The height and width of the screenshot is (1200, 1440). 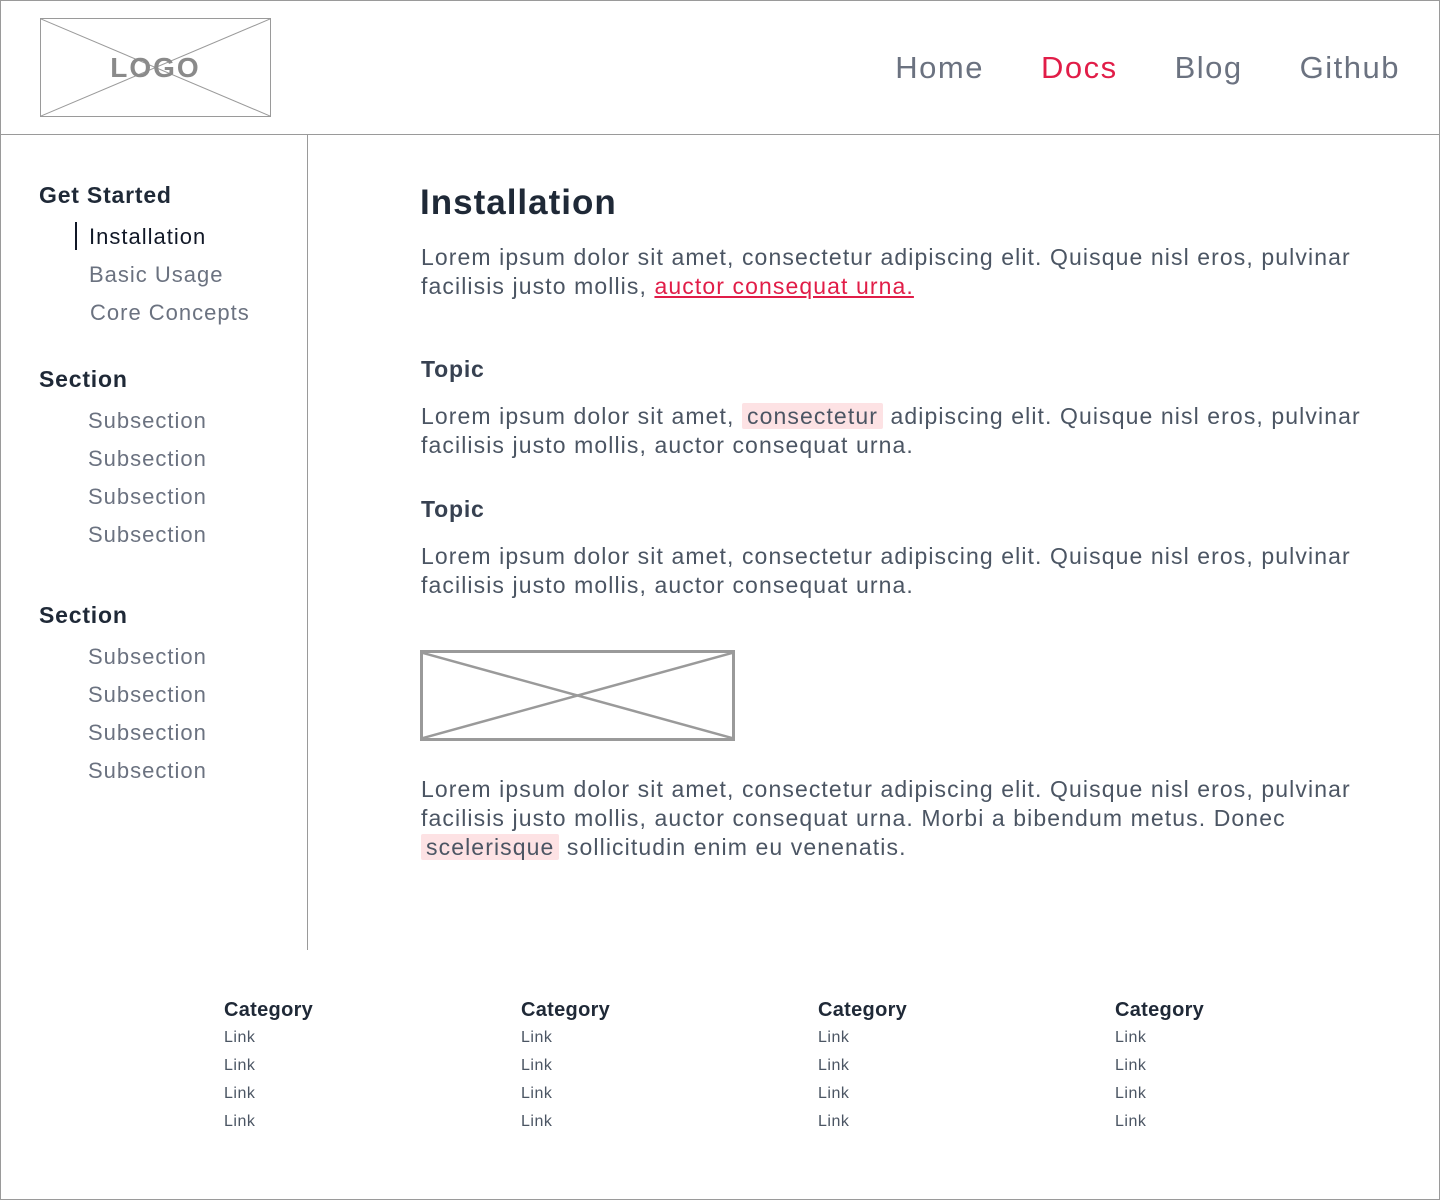 What do you see at coordinates (812, 416) in the screenshot?
I see `highlighted-term: consectetur` at bounding box center [812, 416].